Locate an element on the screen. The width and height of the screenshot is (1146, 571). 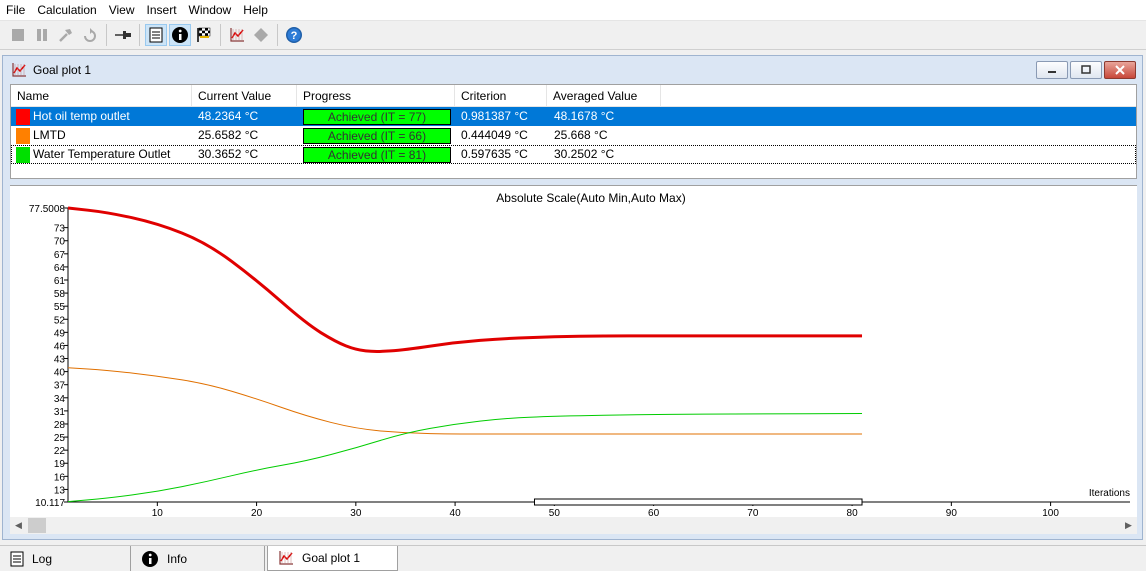
info-icon is located at coordinates (180, 35).